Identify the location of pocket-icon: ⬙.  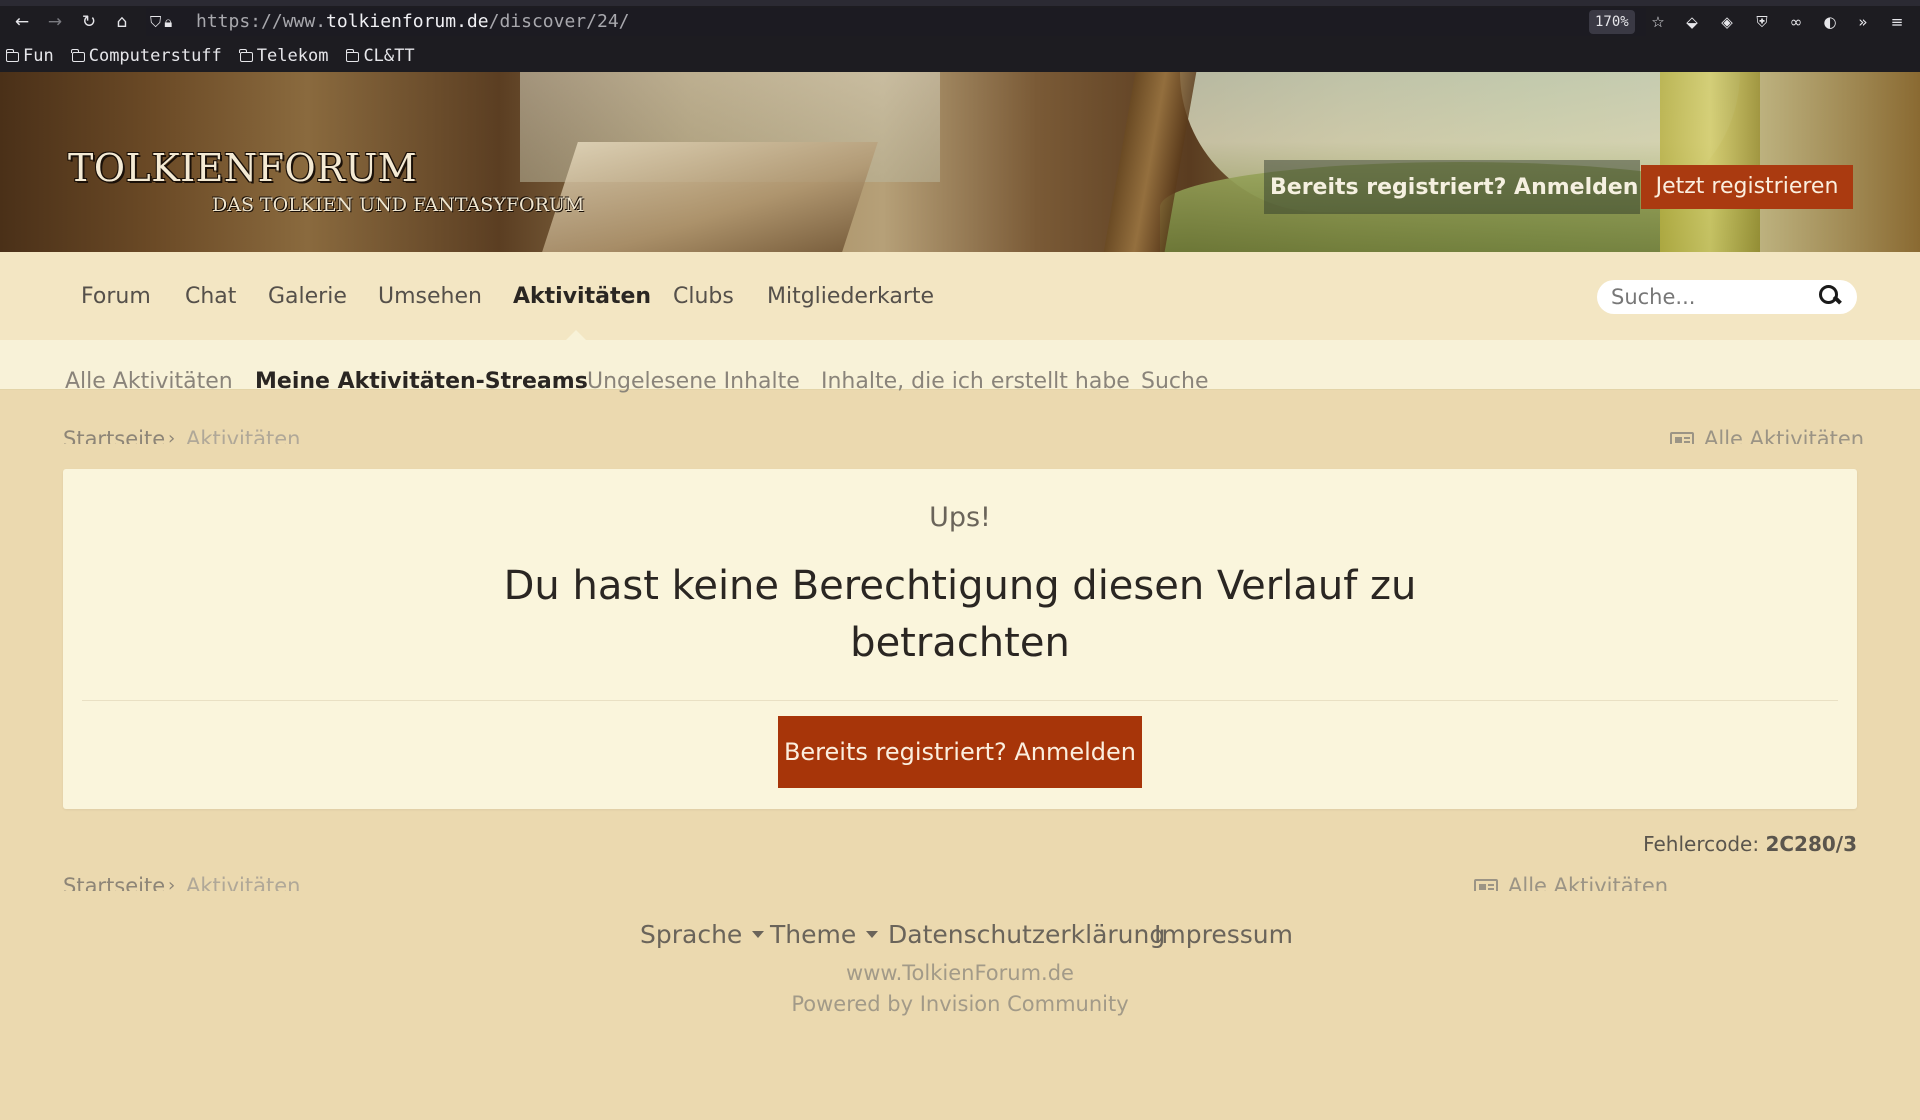
(1692, 22).